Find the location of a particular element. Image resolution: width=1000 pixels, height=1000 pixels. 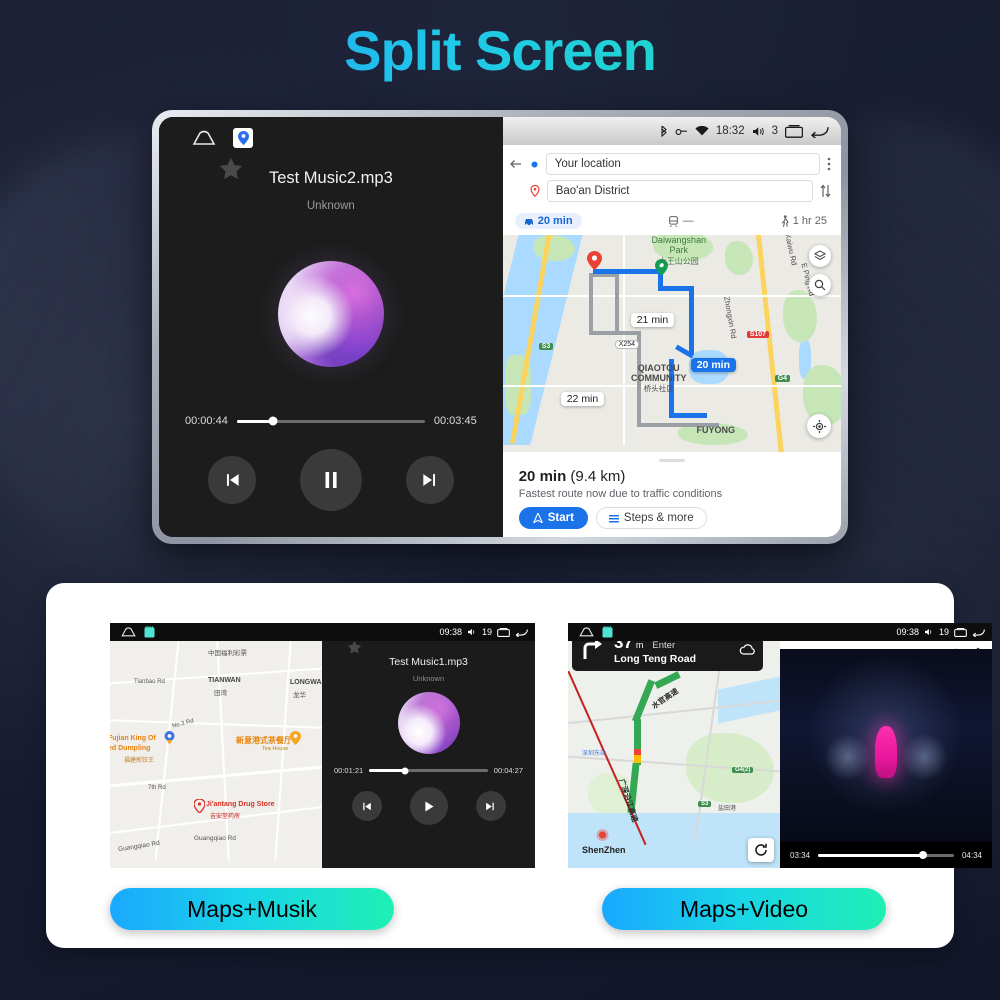

map-route-alt is located at coordinates (616, 304).